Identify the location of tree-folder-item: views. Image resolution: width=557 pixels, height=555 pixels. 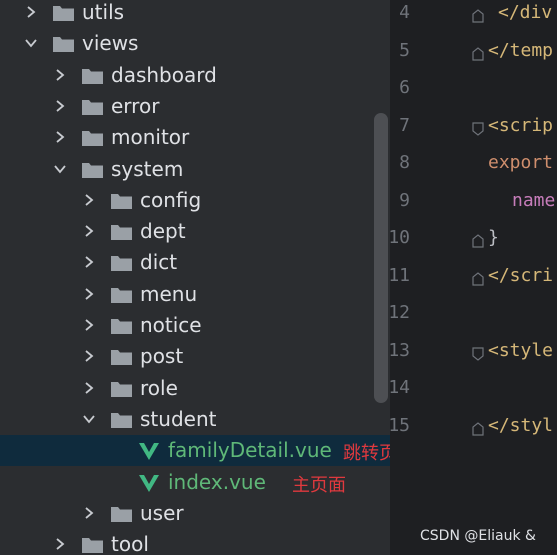
(195, 43).